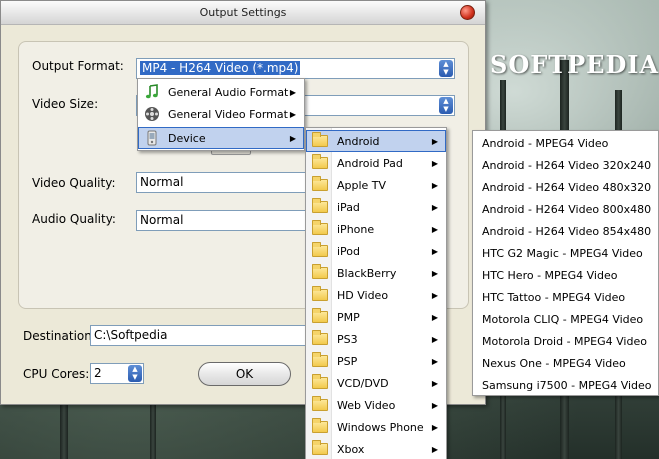 The image size is (659, 459). I want to click on video-quality-value: Normal, so click(162, 182).